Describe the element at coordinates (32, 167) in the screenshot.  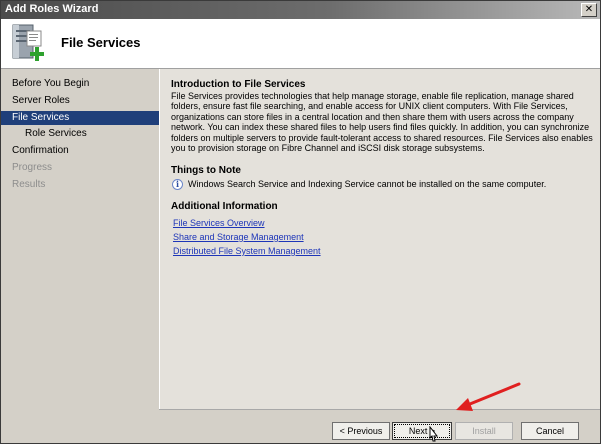
I see `nav-item-progress: Progress` at that location.